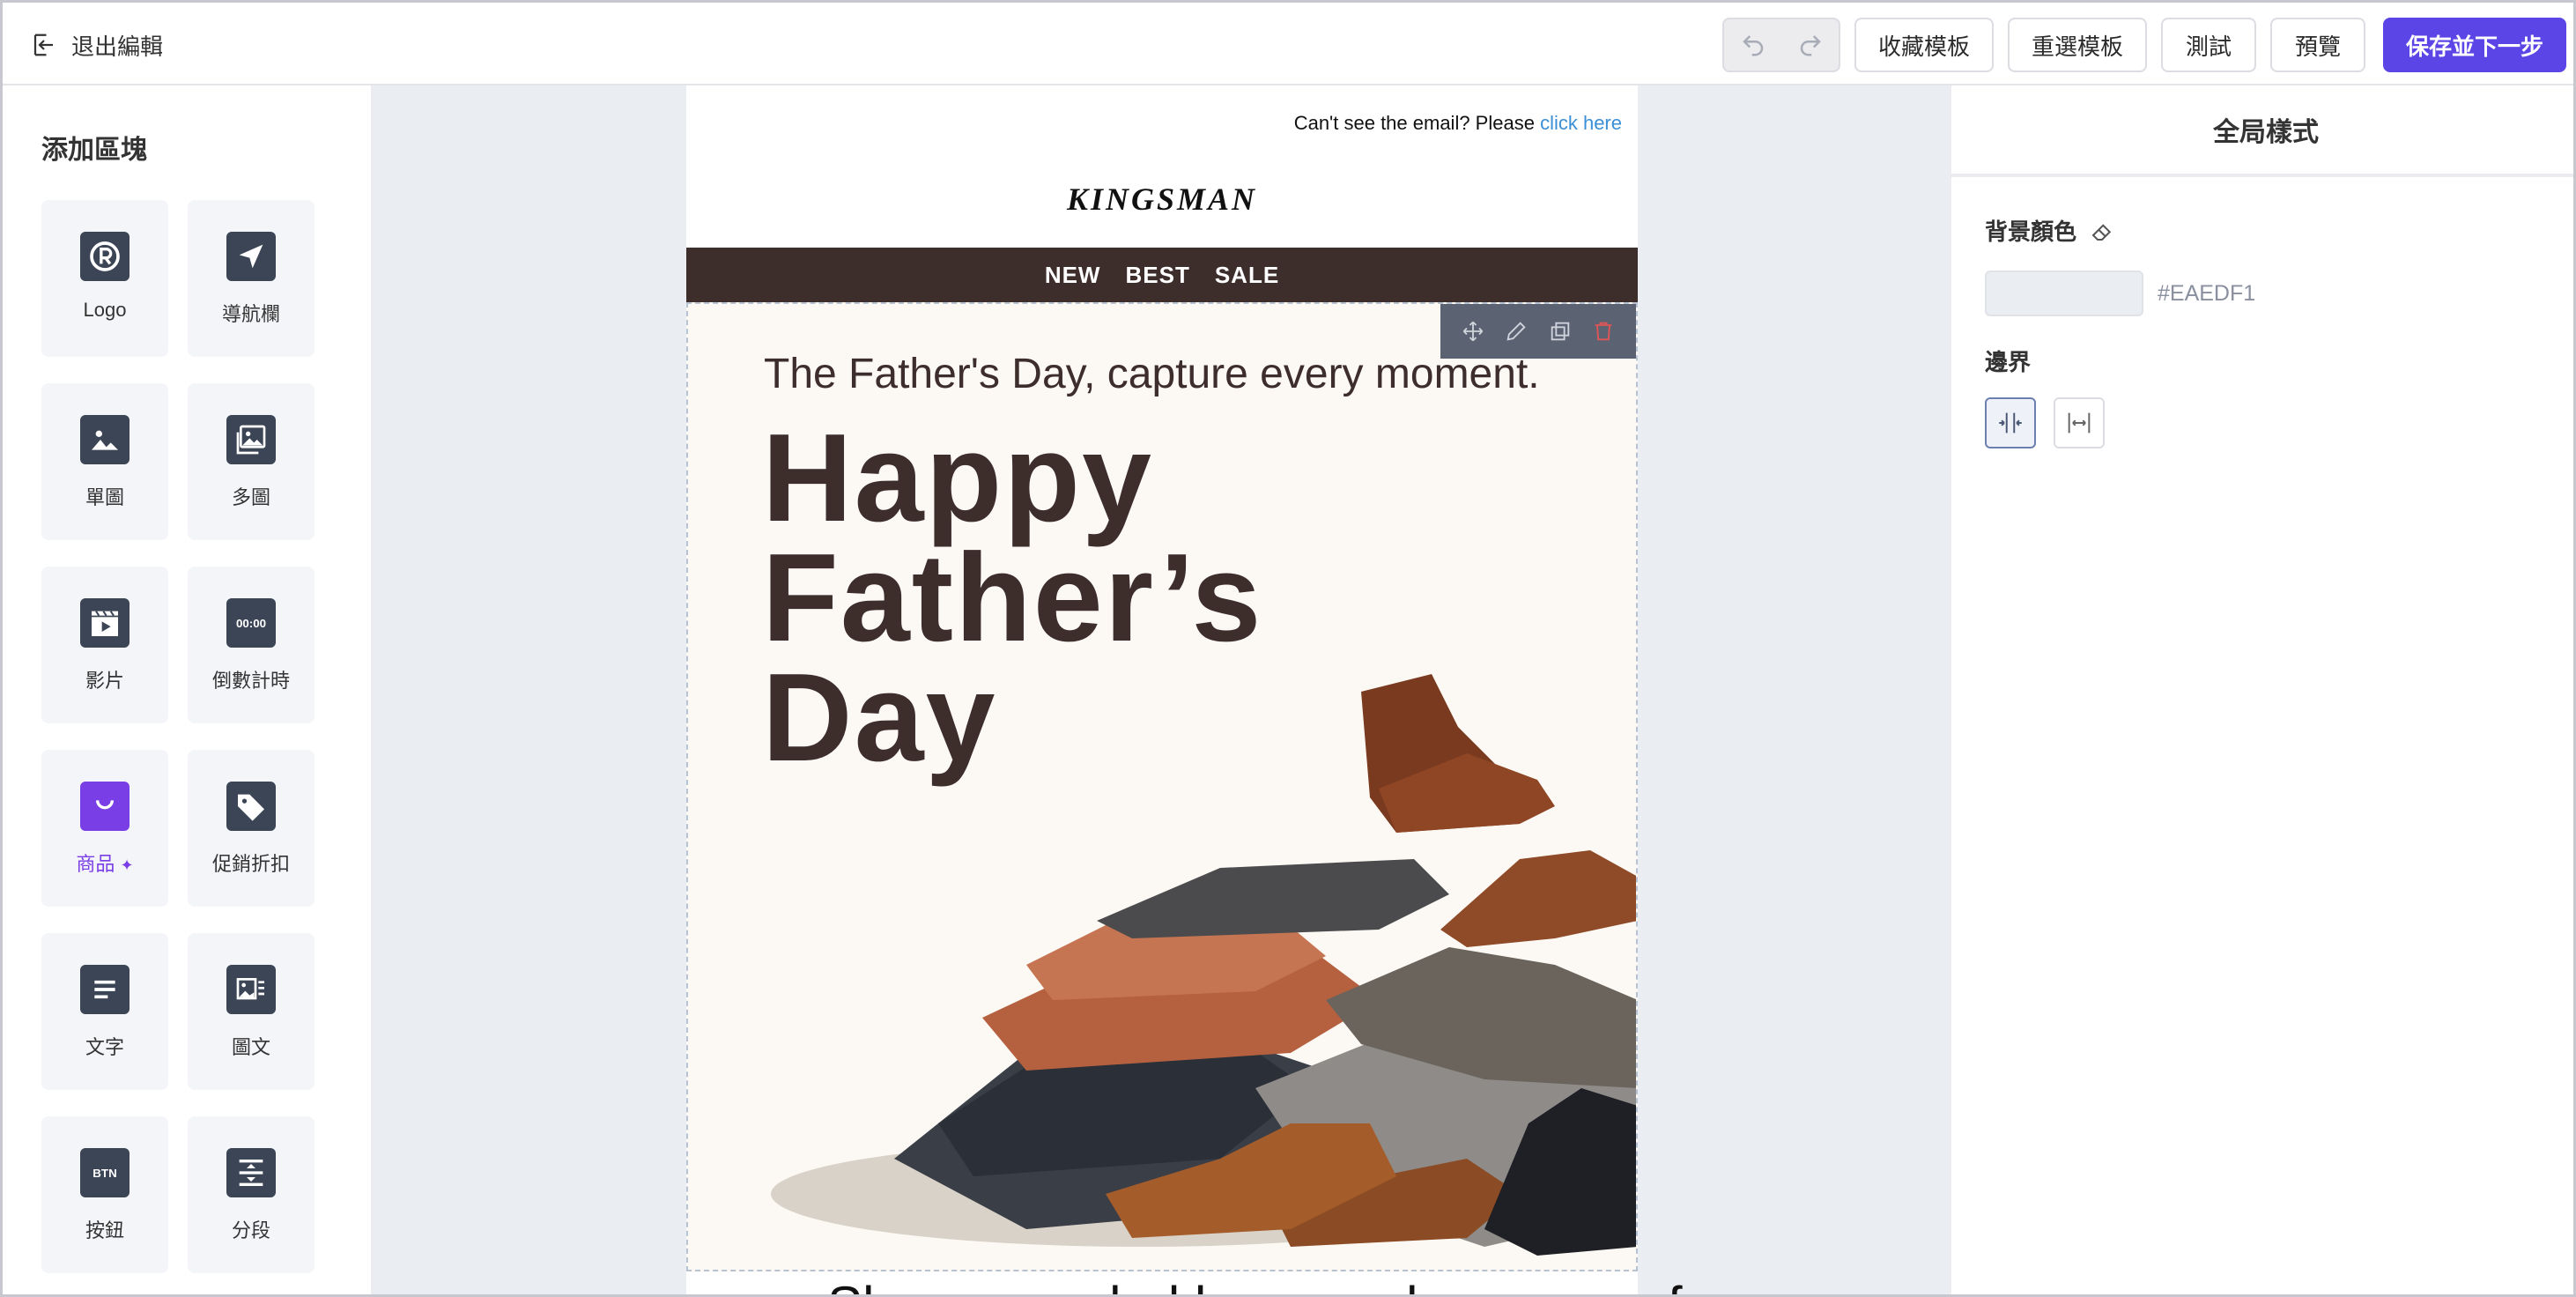 This screenshot has height=1297, width=2576. I want to click on sparkle-icon: ✦, so click(127, 865).